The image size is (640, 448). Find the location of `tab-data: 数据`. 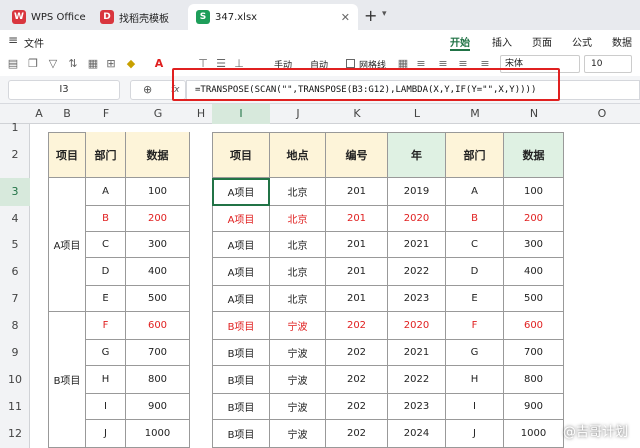

tab-data: 数据 is located at coordinates (622, 41).